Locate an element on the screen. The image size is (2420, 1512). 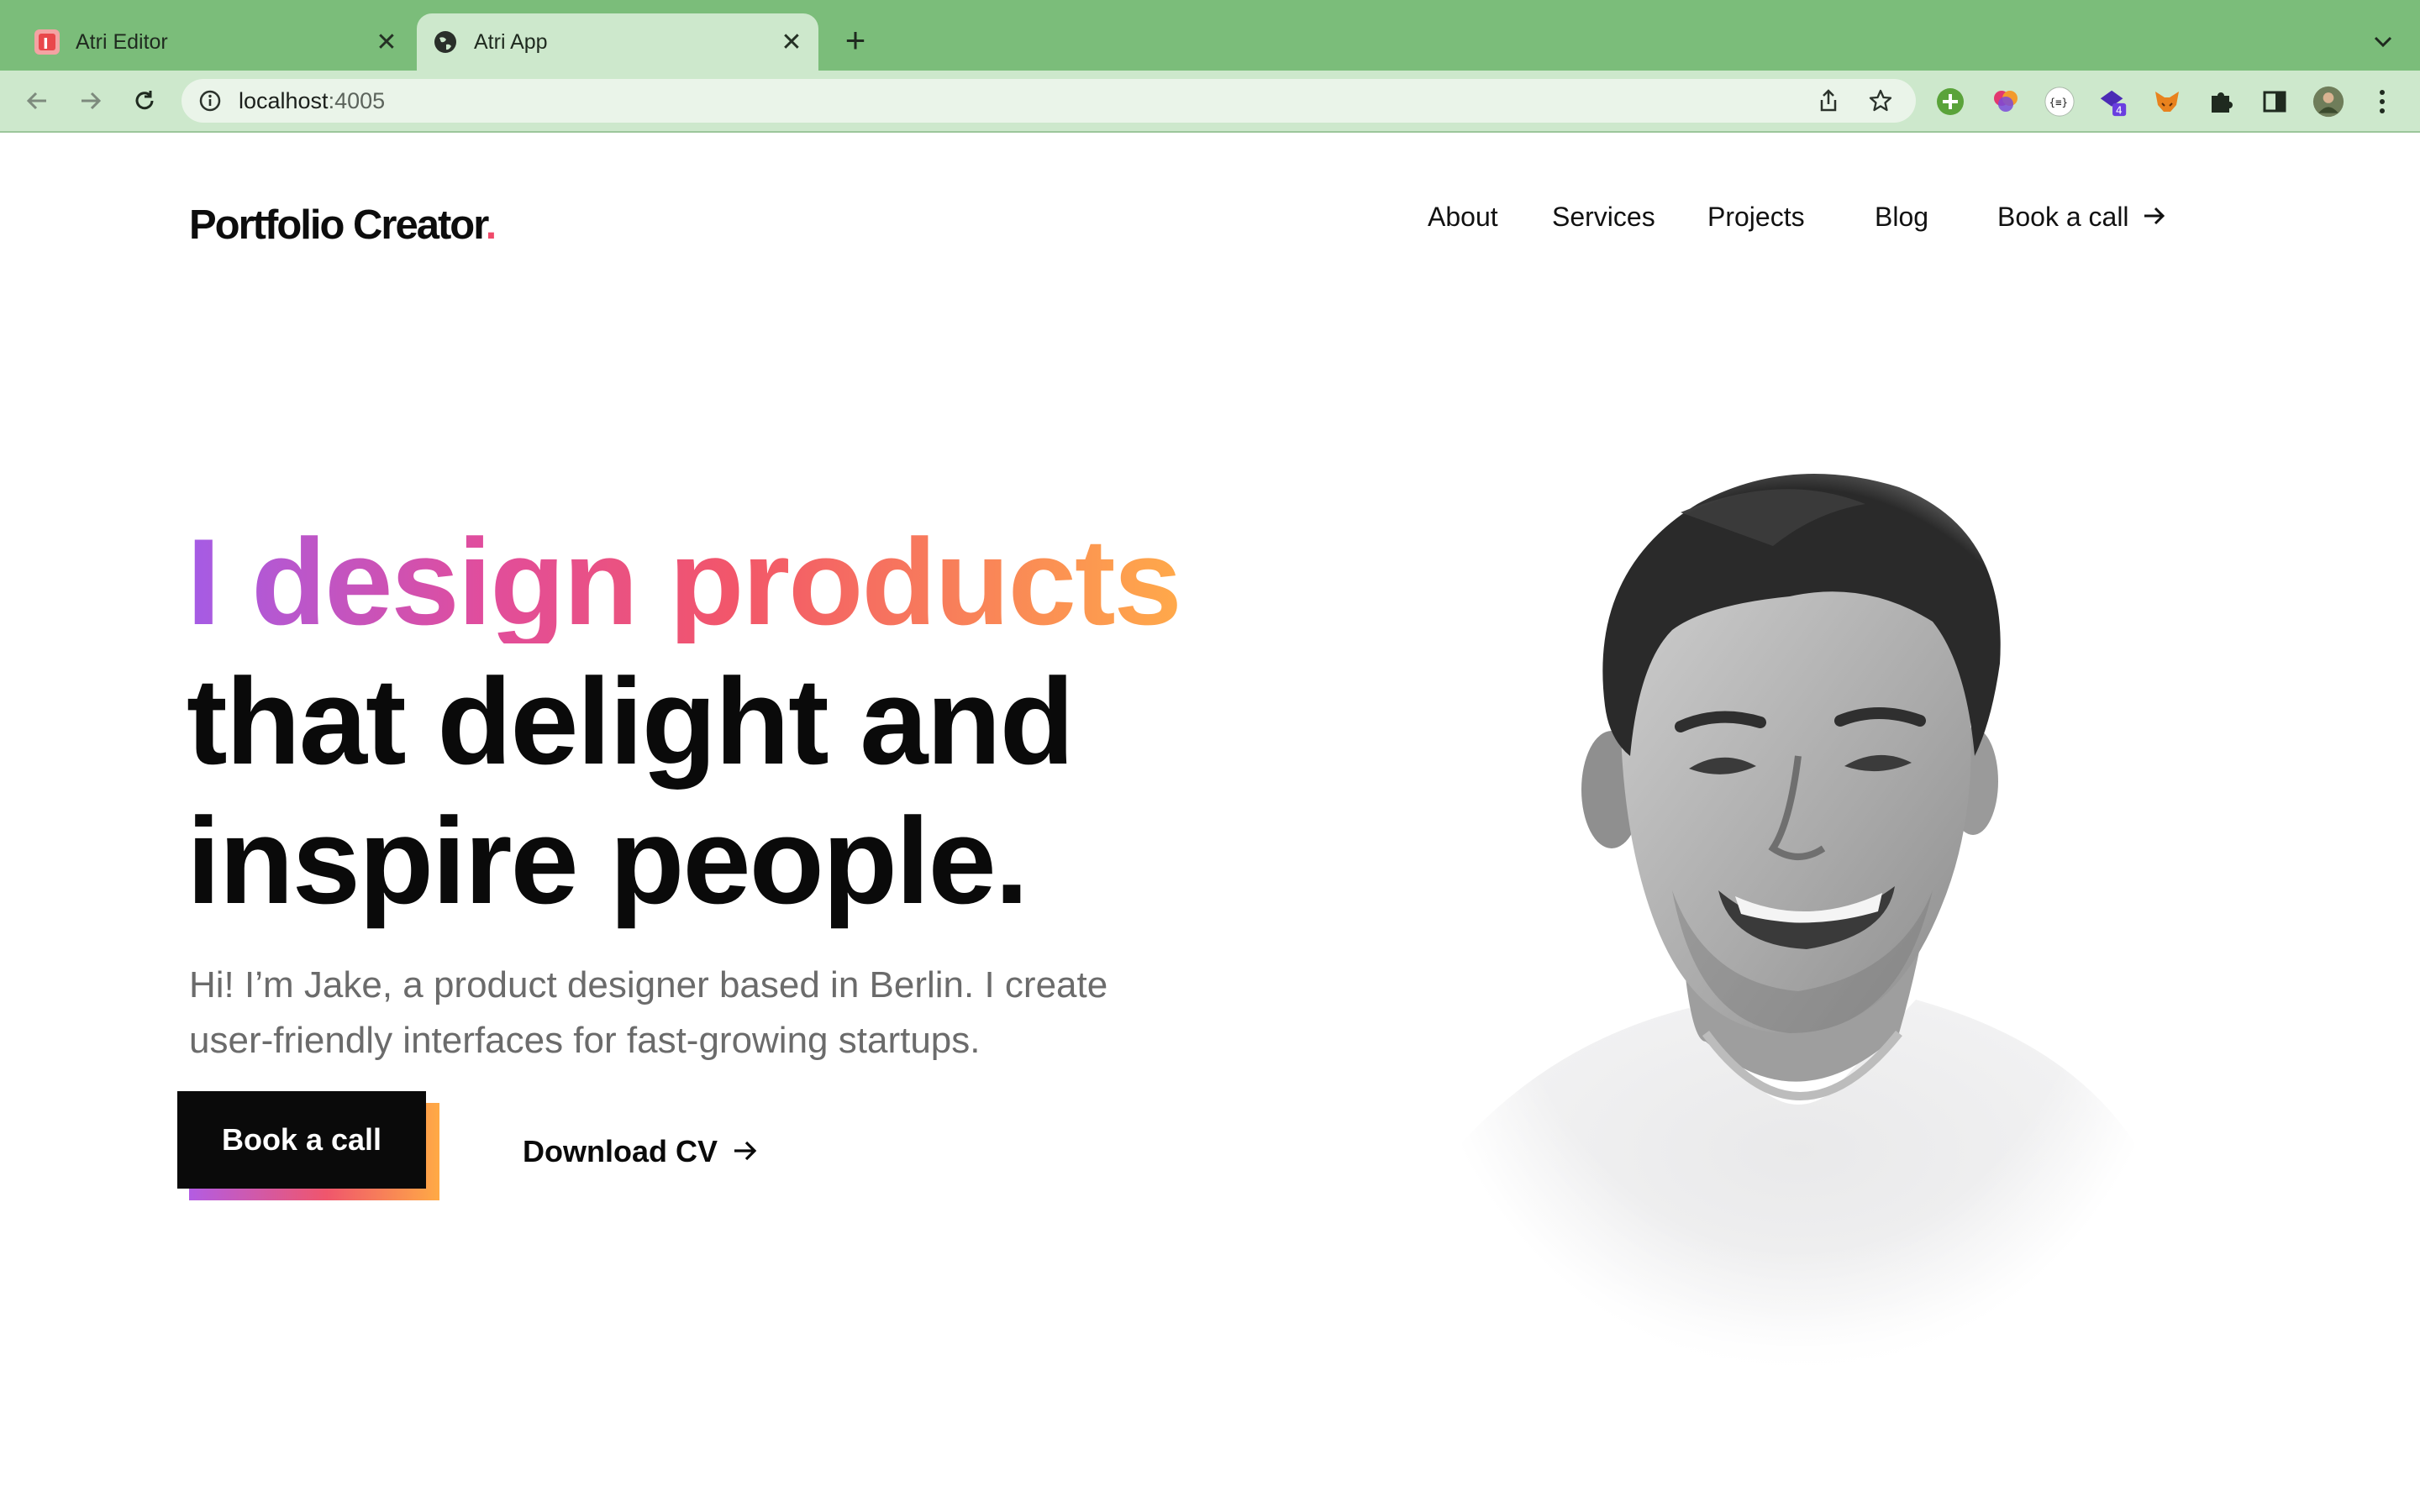
nav-book-call-link: Book a call is located at coordinates (2082, 217).